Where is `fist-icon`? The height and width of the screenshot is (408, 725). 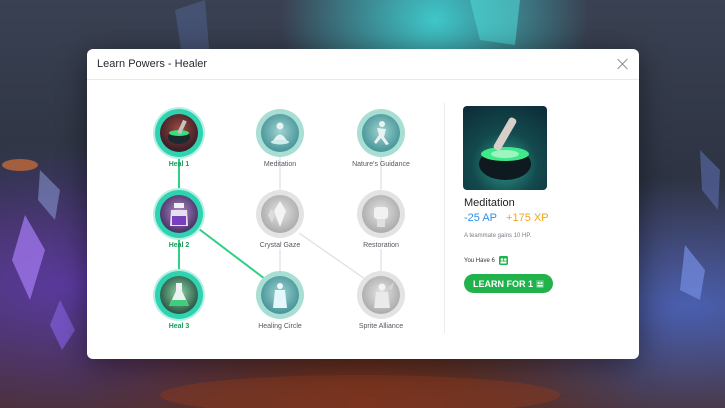
fist-icon is located at coordinates (381, 214).